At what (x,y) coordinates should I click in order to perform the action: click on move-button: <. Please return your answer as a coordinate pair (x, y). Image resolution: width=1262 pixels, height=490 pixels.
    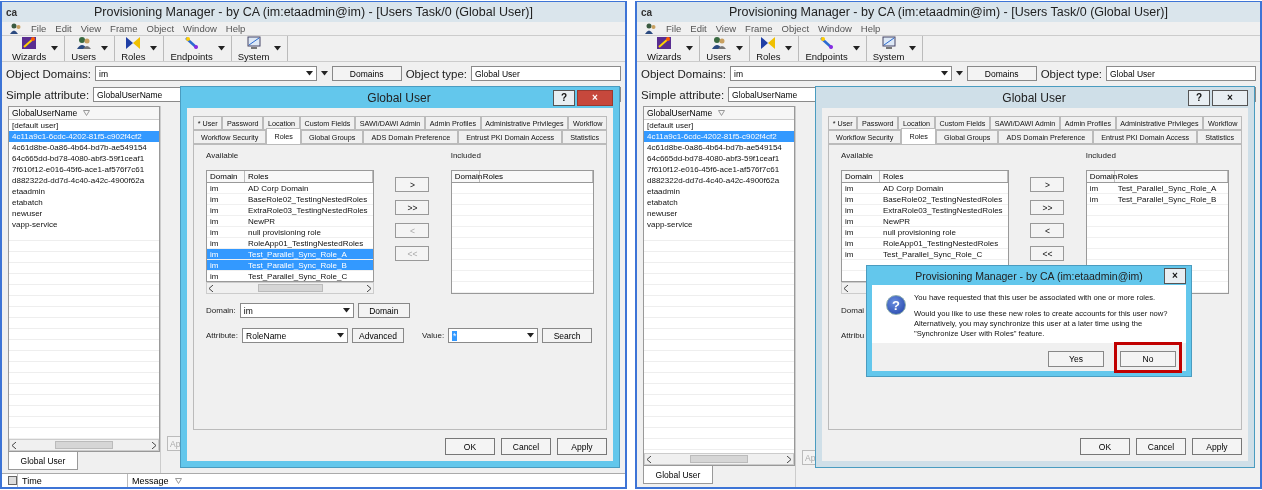
    Looking at the image, I should click on (1047, 230).